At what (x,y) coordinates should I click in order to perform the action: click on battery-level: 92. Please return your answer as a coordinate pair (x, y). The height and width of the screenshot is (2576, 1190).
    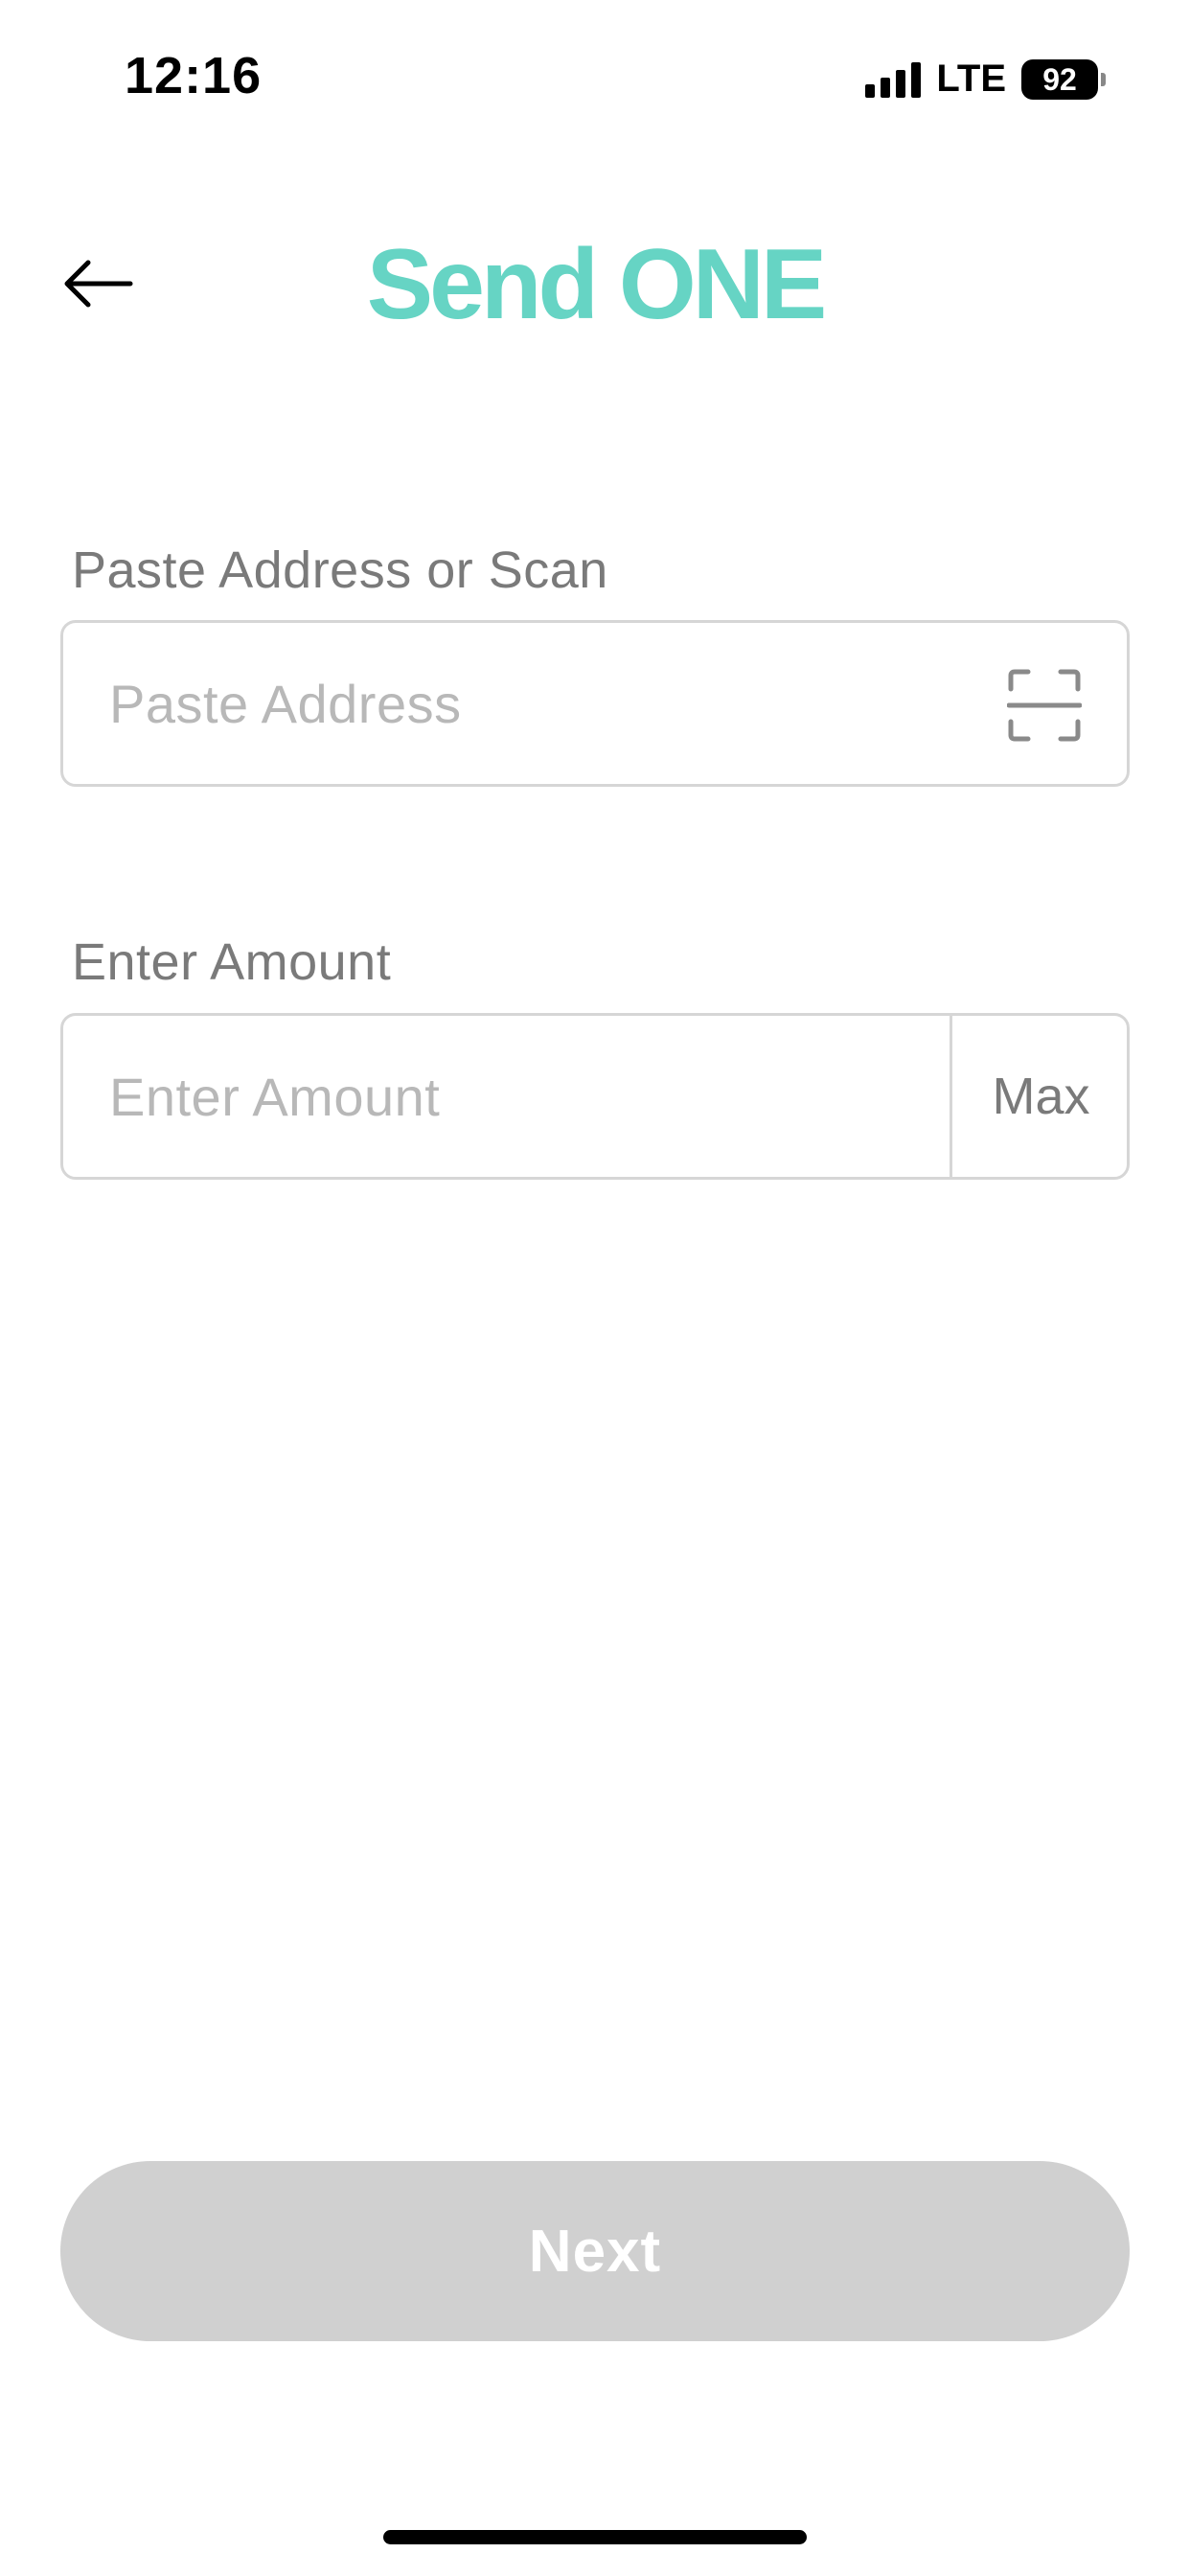
    Looking at the image, I should click on (1060, 79).